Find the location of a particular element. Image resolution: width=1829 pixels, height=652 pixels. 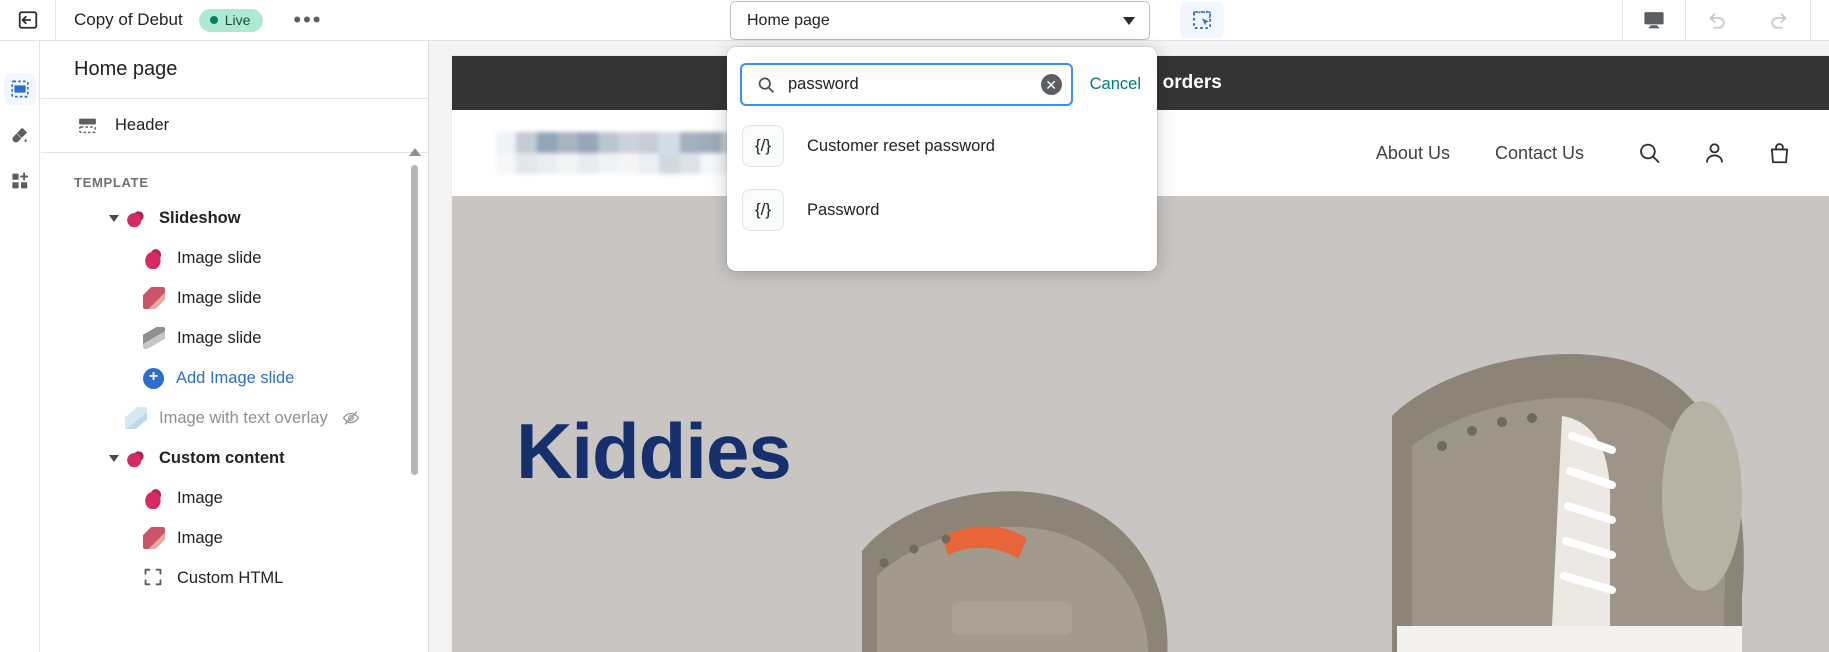

store-header-icons is located at coordinates (1714, 153).